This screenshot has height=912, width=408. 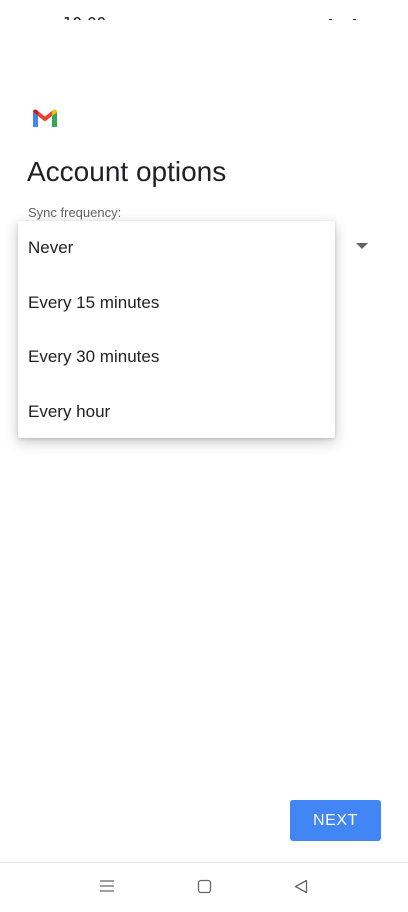 I want to click on menu-item-every-30-minutes: Every 30 minutes, so click(x=176, y=357).